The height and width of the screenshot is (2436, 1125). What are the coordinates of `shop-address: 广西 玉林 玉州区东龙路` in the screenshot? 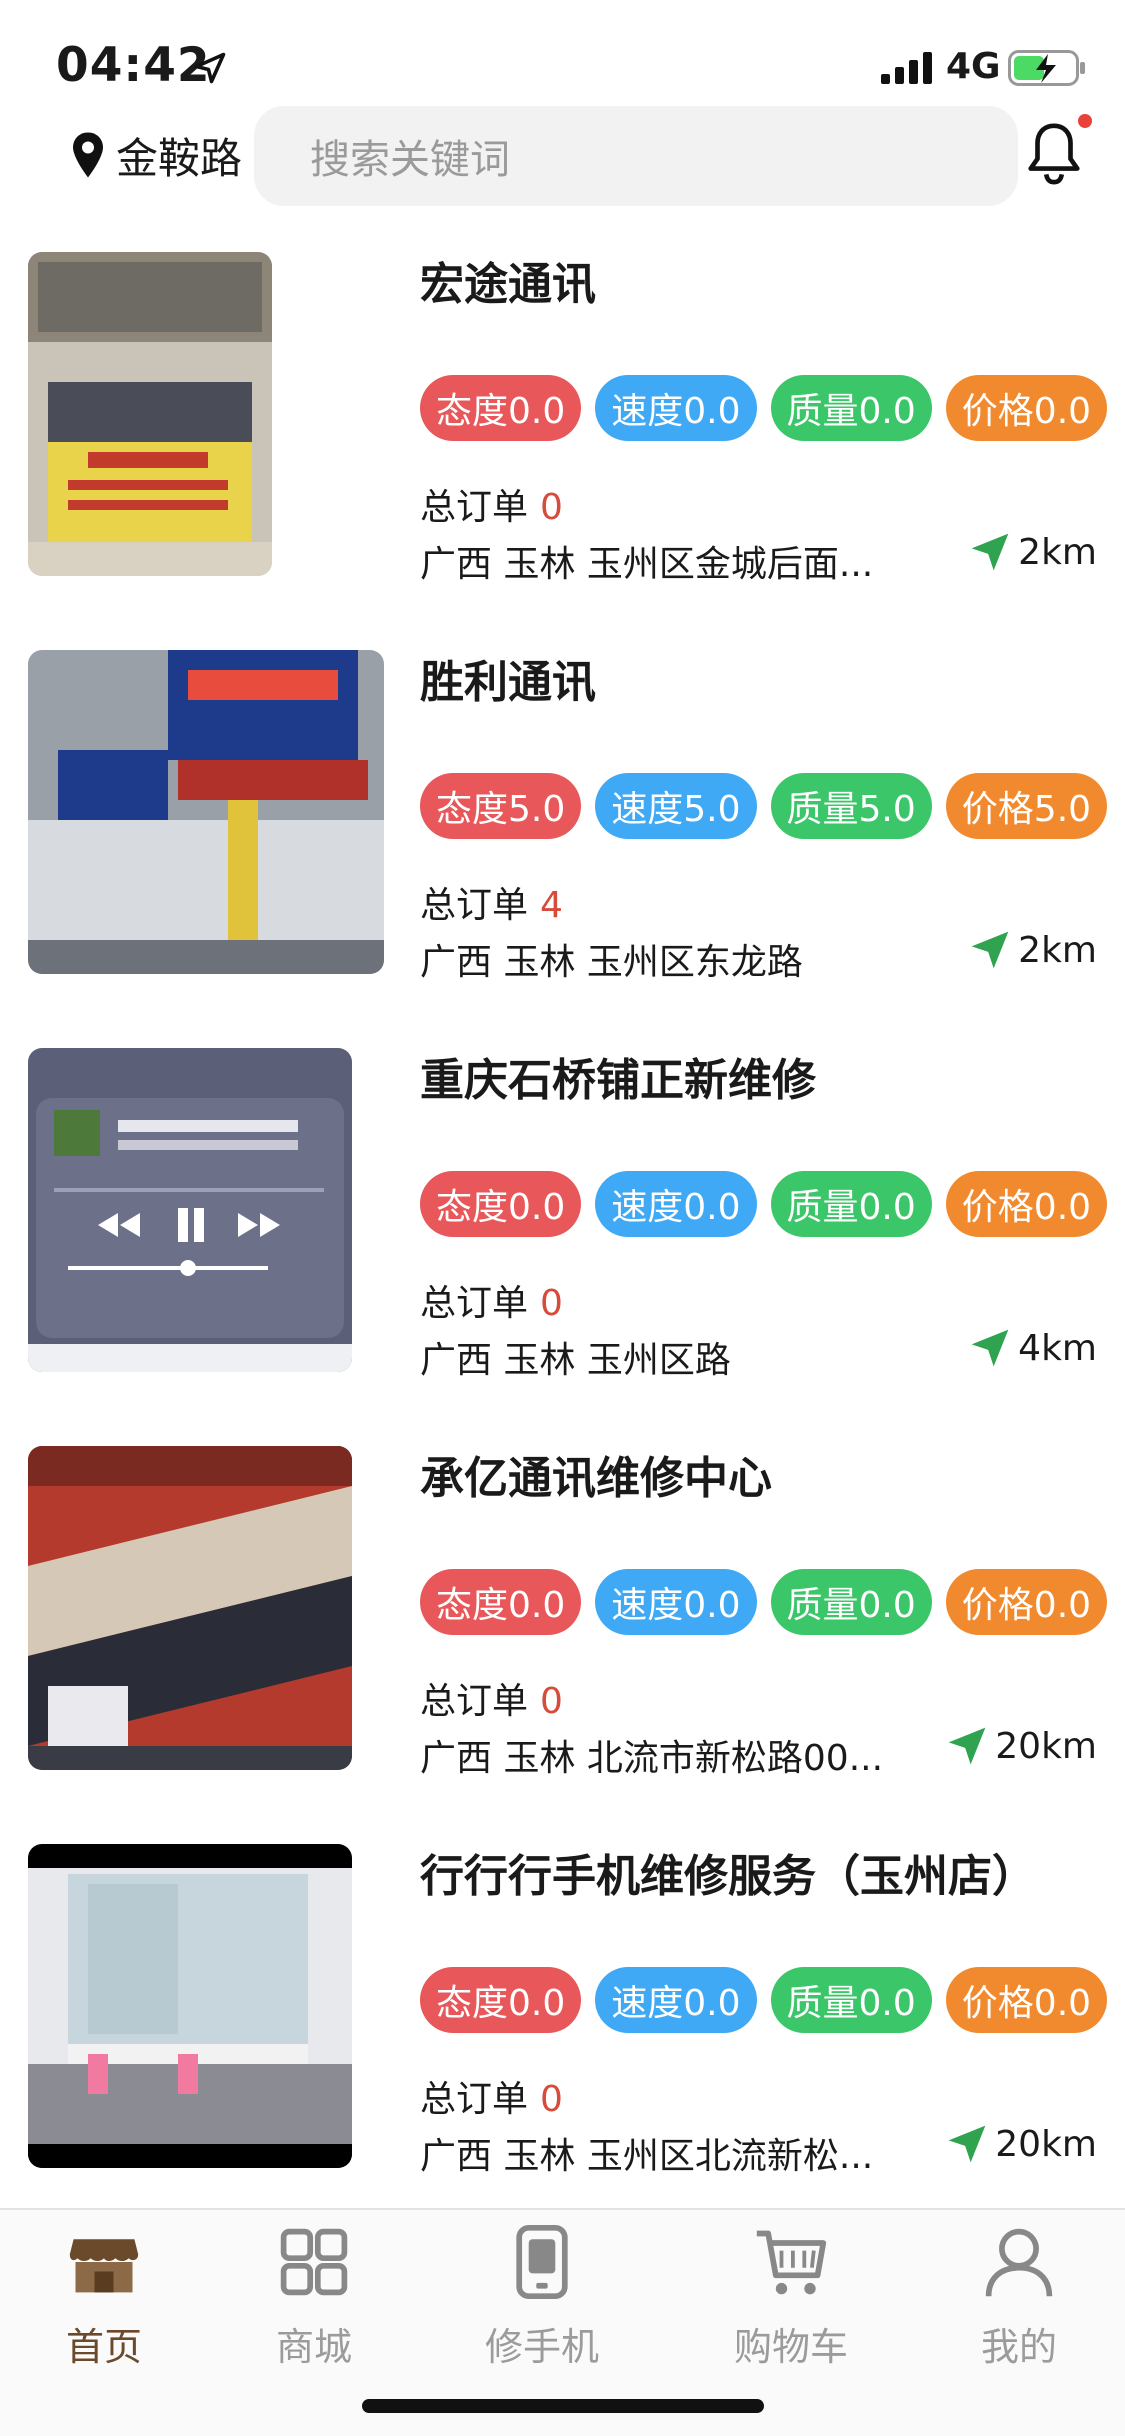 It's located at (611, 962).